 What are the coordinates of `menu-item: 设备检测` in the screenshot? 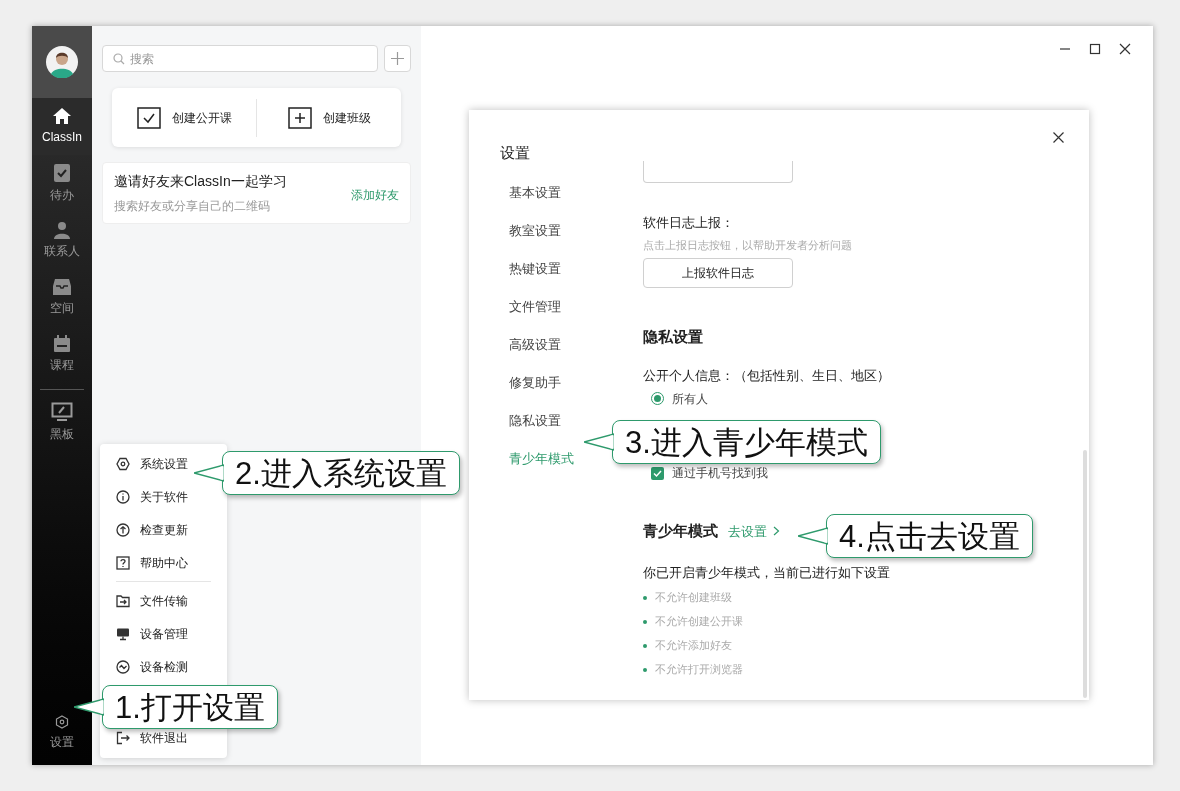 It's located at (163, 666).